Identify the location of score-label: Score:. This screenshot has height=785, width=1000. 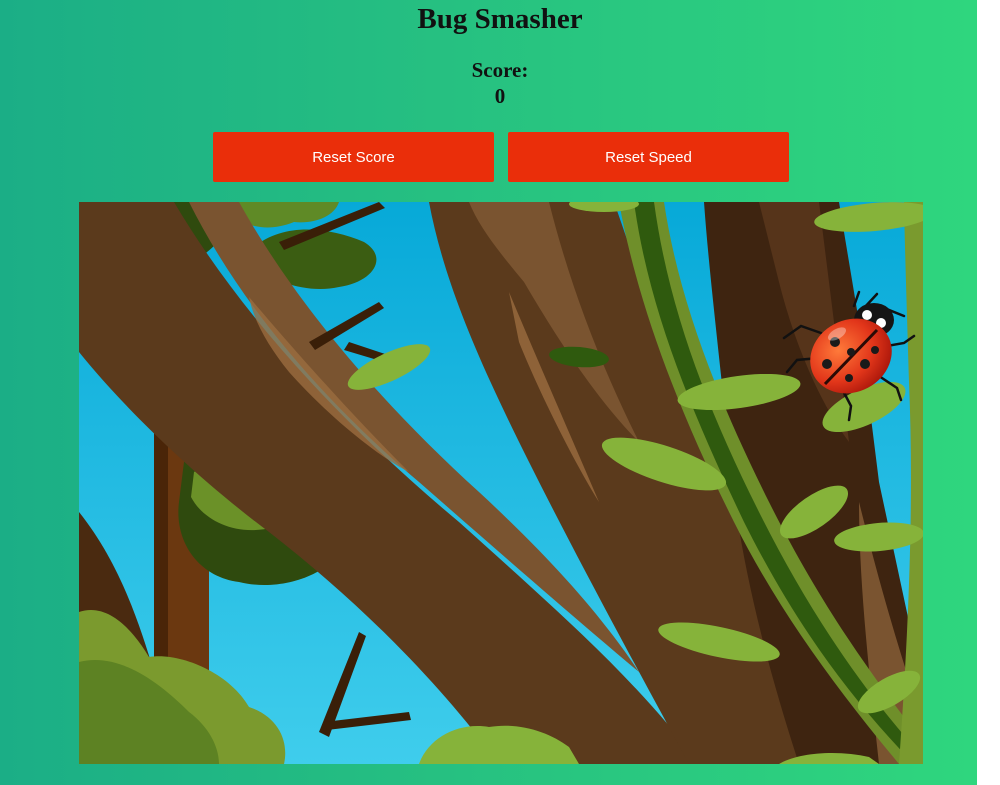
(500, 70).